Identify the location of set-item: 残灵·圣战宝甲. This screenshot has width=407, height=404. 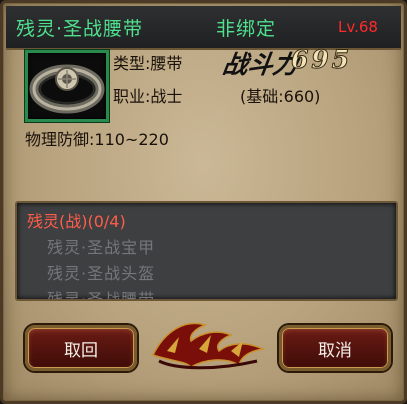
(101, 247).